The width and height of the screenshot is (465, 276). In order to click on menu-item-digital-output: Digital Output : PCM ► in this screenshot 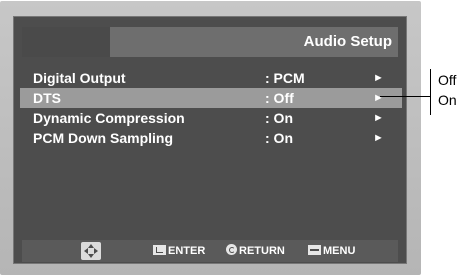, I will do `click(211, 78)`.